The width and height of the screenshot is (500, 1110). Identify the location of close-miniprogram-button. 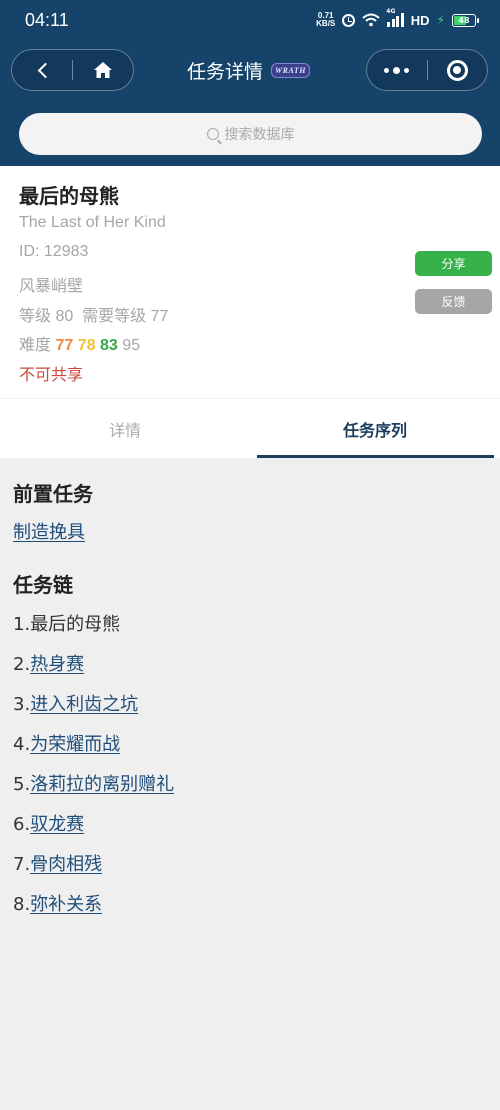
(458, 70).